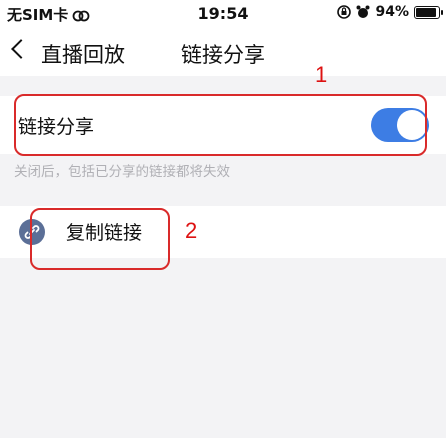 The width and height of the screenshot is (446, 438). I want to click on status-right: 94%, so click(390, 12).